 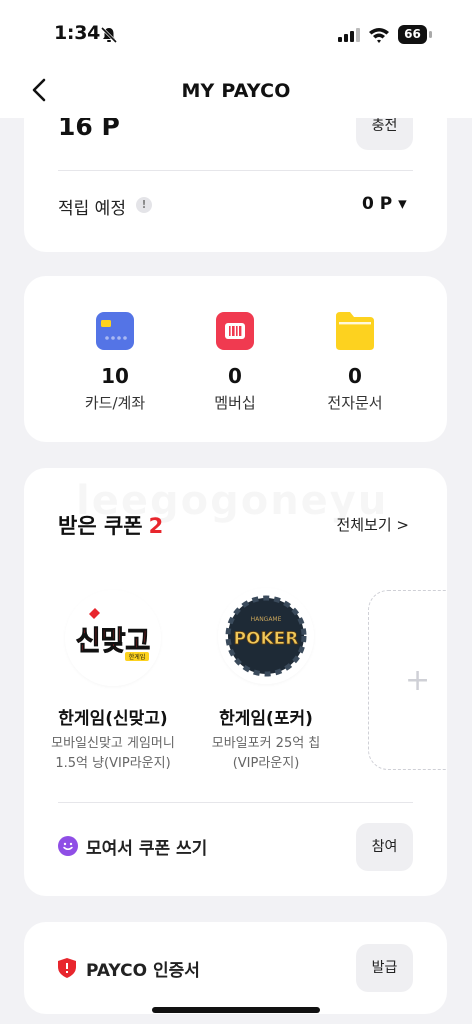 What do you see at coordinates (235, 331) in the screenshot?
I see `barcode-icon` at bounding box center [235, 331].